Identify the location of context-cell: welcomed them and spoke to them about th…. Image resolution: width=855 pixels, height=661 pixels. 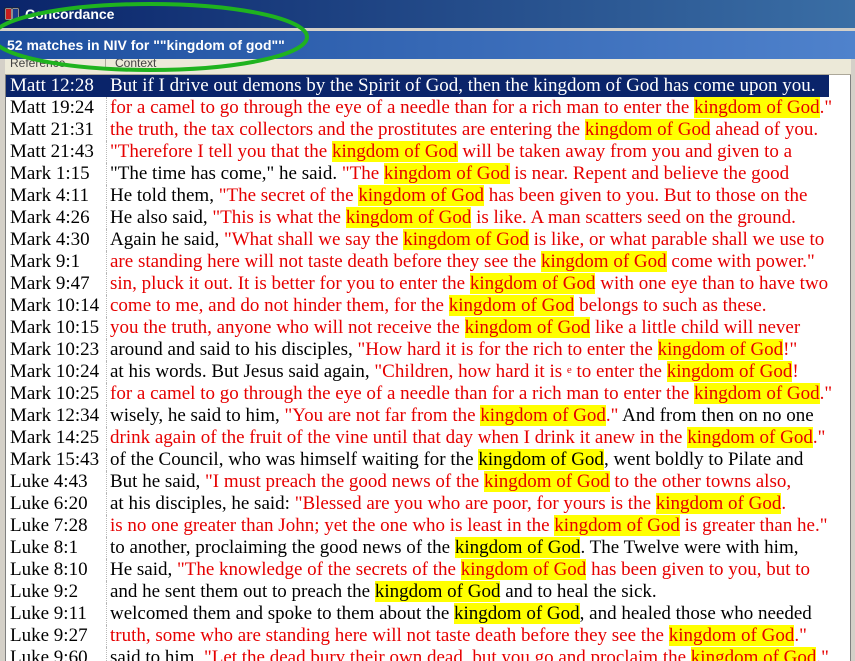
(461, 614).